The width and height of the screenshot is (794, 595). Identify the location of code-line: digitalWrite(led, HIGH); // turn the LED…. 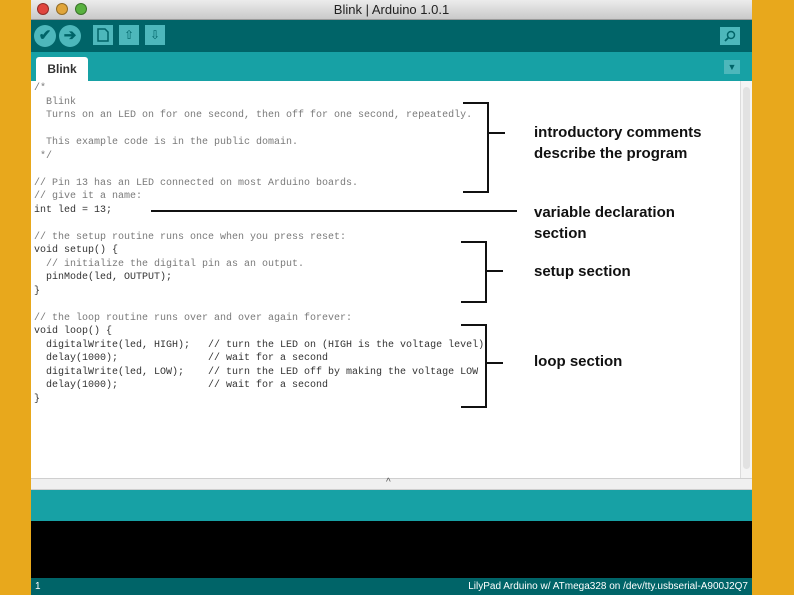
(259, 345).